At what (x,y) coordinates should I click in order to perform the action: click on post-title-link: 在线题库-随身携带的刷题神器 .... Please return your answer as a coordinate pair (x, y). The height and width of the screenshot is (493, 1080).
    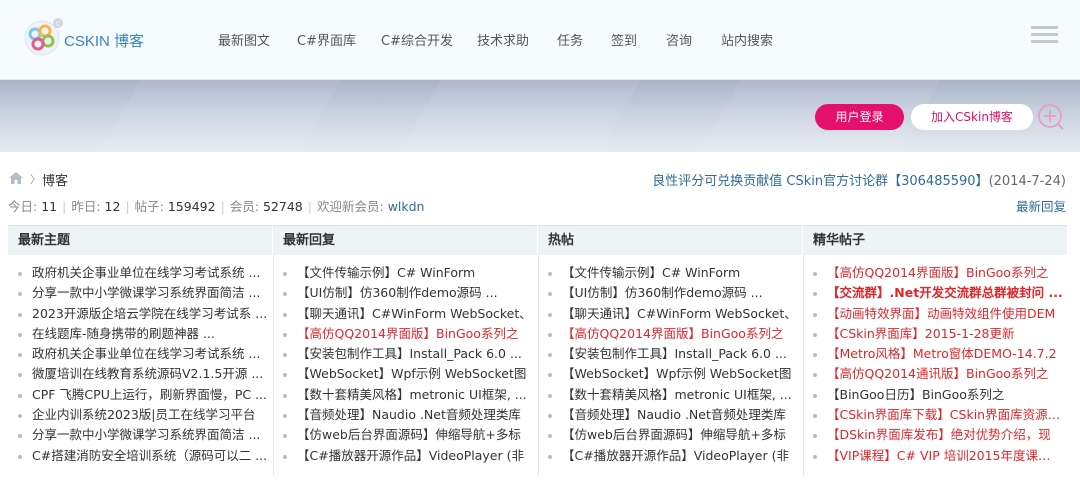
    Looking at the image, I should click on (150, 334).